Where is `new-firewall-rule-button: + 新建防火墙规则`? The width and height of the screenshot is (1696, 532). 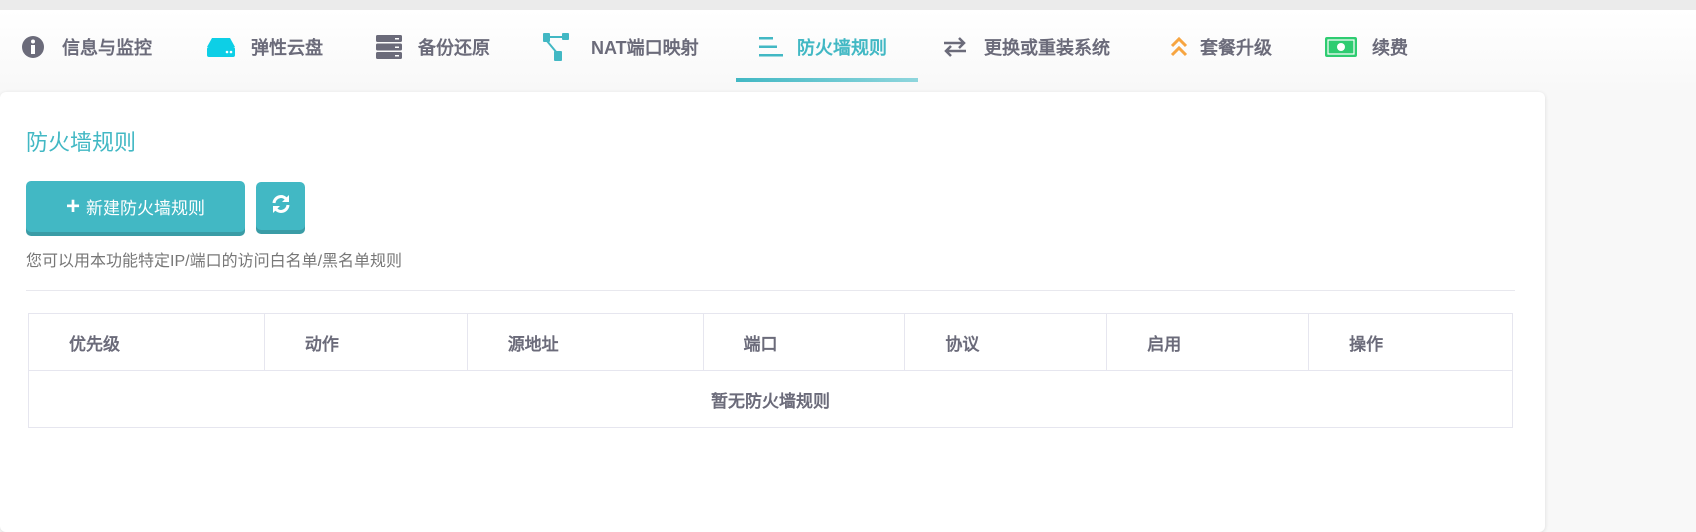 new-firewall-rule-button: + 新建防火墙规则 is located at coordinates (135, 206).